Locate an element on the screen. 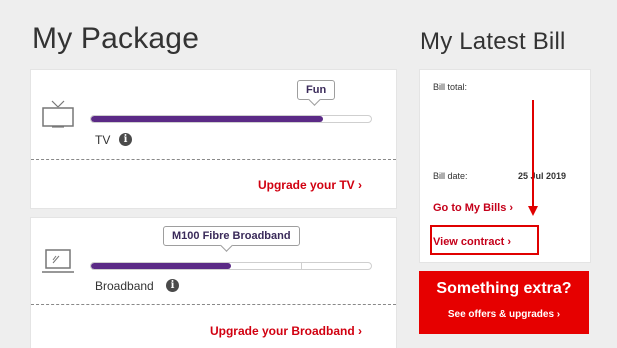  tv-usage-bar is located at coordinates (231, 119).